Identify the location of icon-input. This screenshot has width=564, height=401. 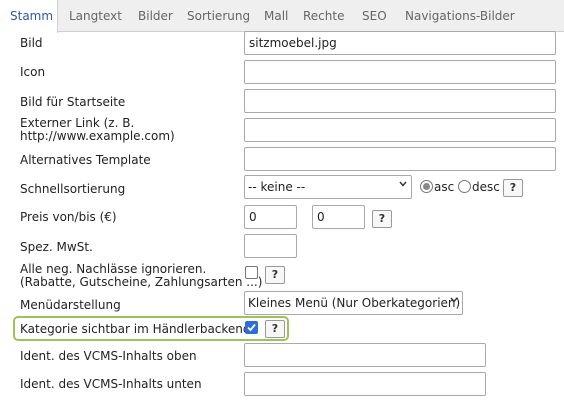
(400, 72).